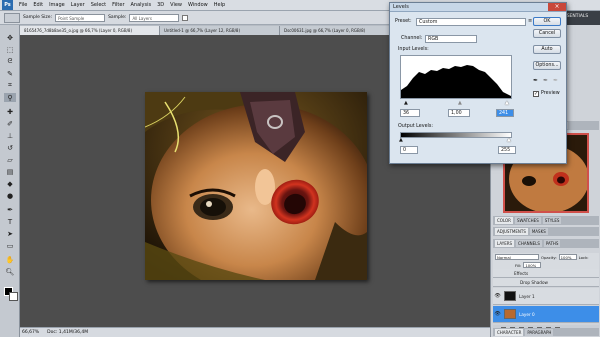 Image resolution: width=600 pixels, height=337 pixels. Describe the element at coordinates (527, 296) in the screenshot. I see `layer-name: Layer 1` at that location.